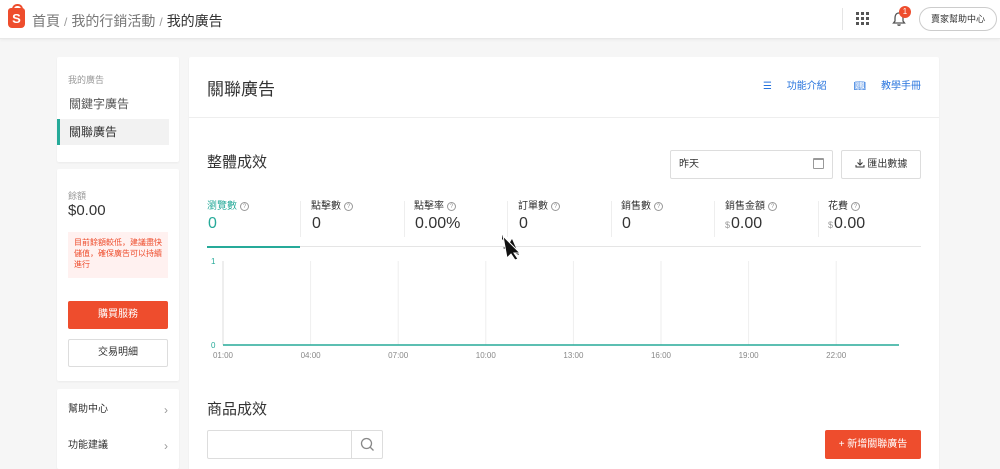 This screenshot has height=469, width=1000. Describe the element at coordinates (113, 104) in the screenshot. I see `sidebar-item-keyword-ads: 關鍵字廣告` at that location.